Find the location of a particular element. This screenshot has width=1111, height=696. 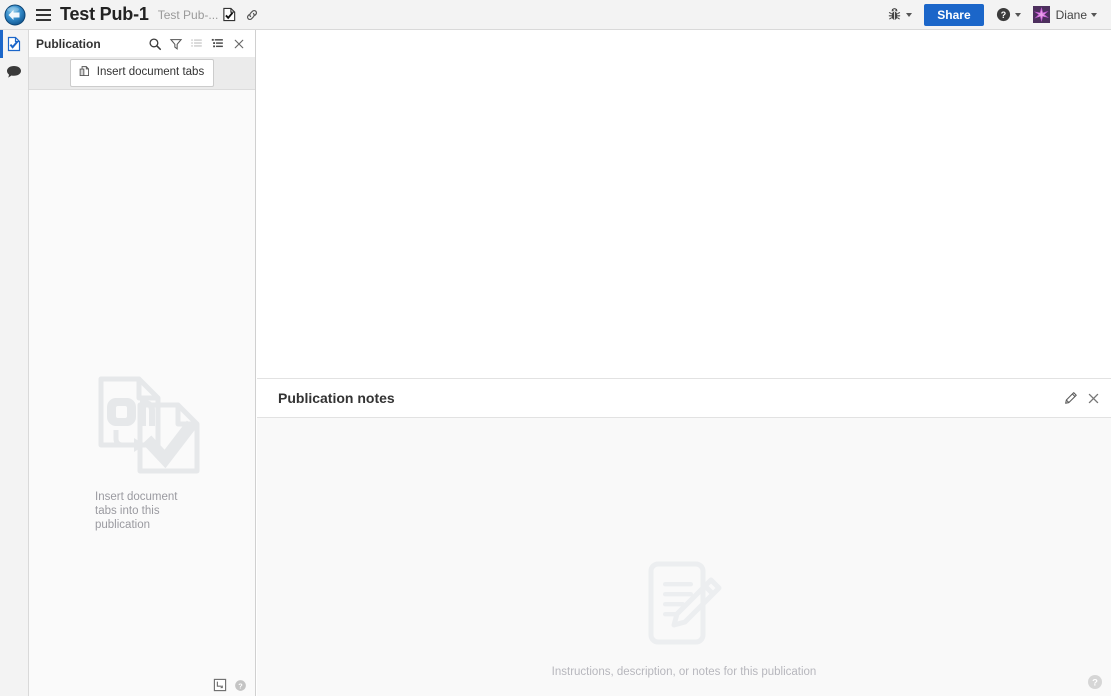

notes-pencil-illustration is located at coordinates (685, 603).